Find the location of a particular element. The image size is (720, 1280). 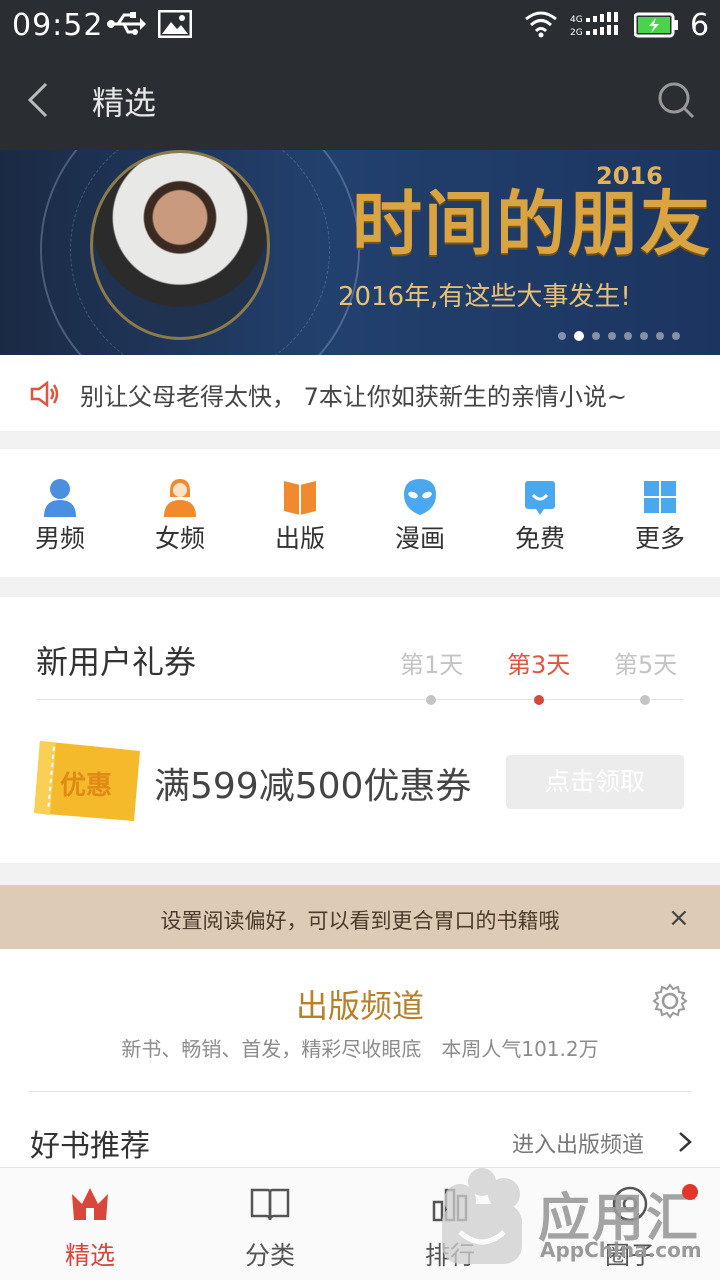

coupon-description: 满599减500优惠券 is located at coordinates (313, 786).